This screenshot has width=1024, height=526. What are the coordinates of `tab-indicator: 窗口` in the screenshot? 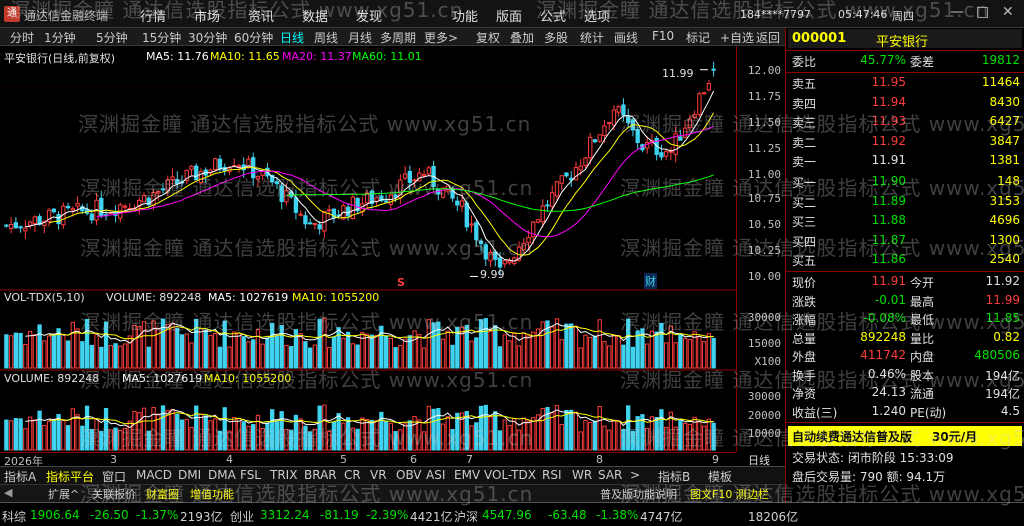 It's located at (114, 476).